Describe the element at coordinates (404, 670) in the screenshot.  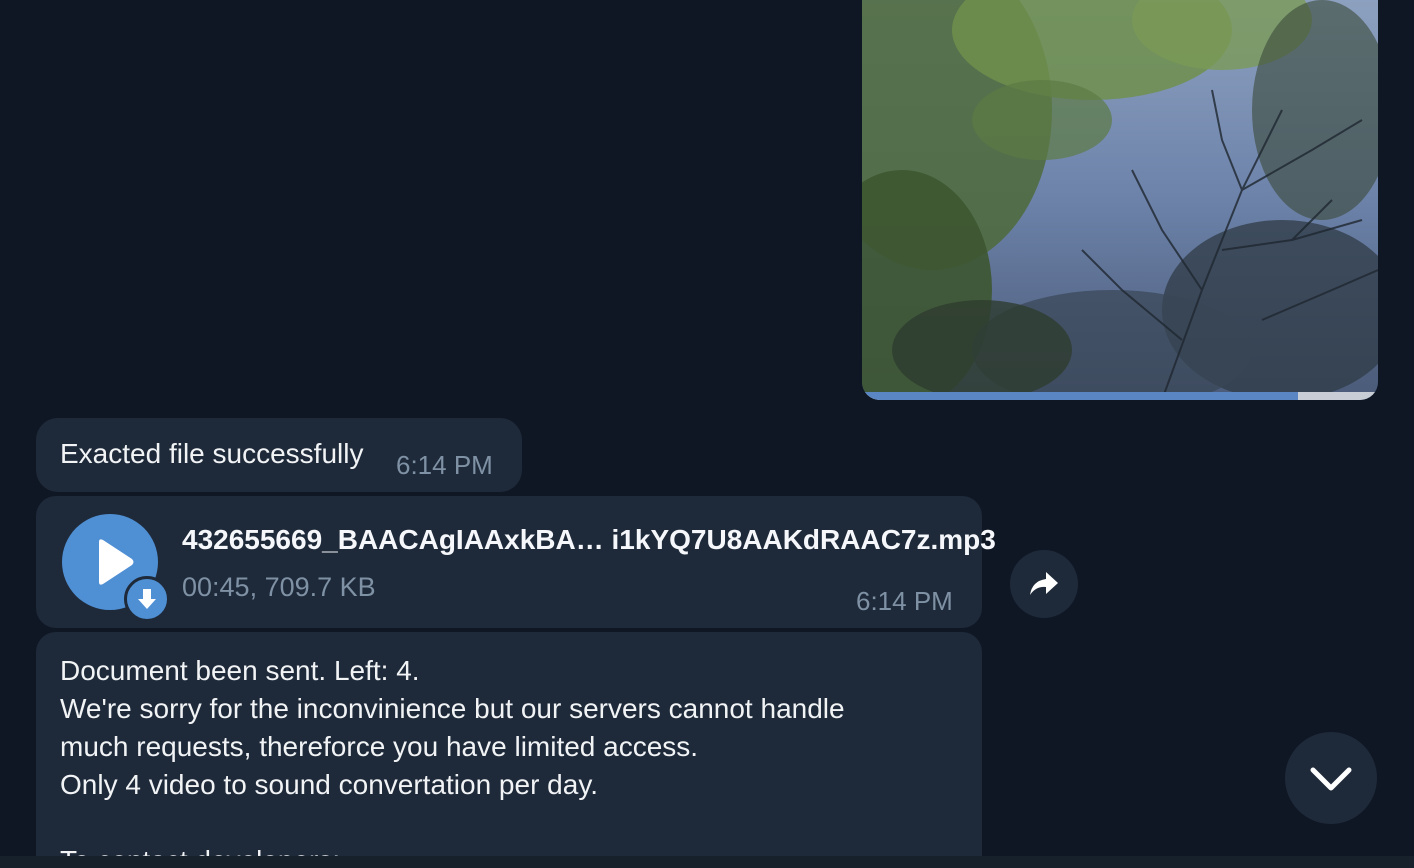
I see `remaining-count: 4` at that location.